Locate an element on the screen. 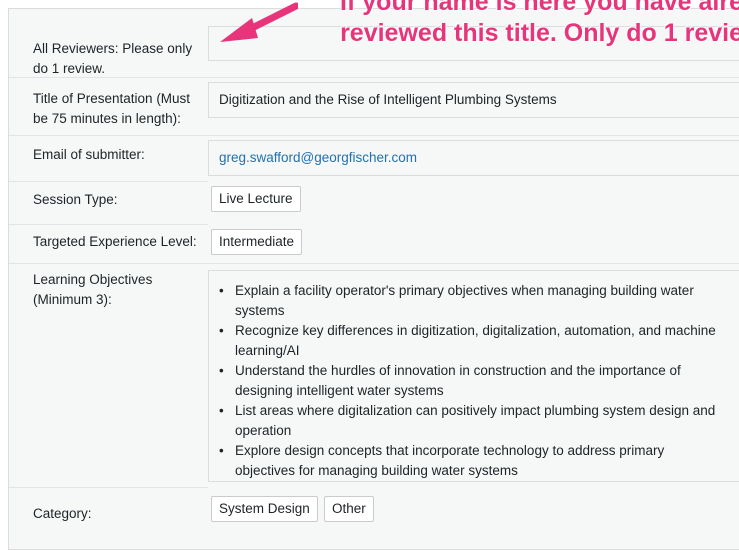 This screenshot has width=739, height=550. session-type-tag: Live Lecture is located at coordinates (256, 199).